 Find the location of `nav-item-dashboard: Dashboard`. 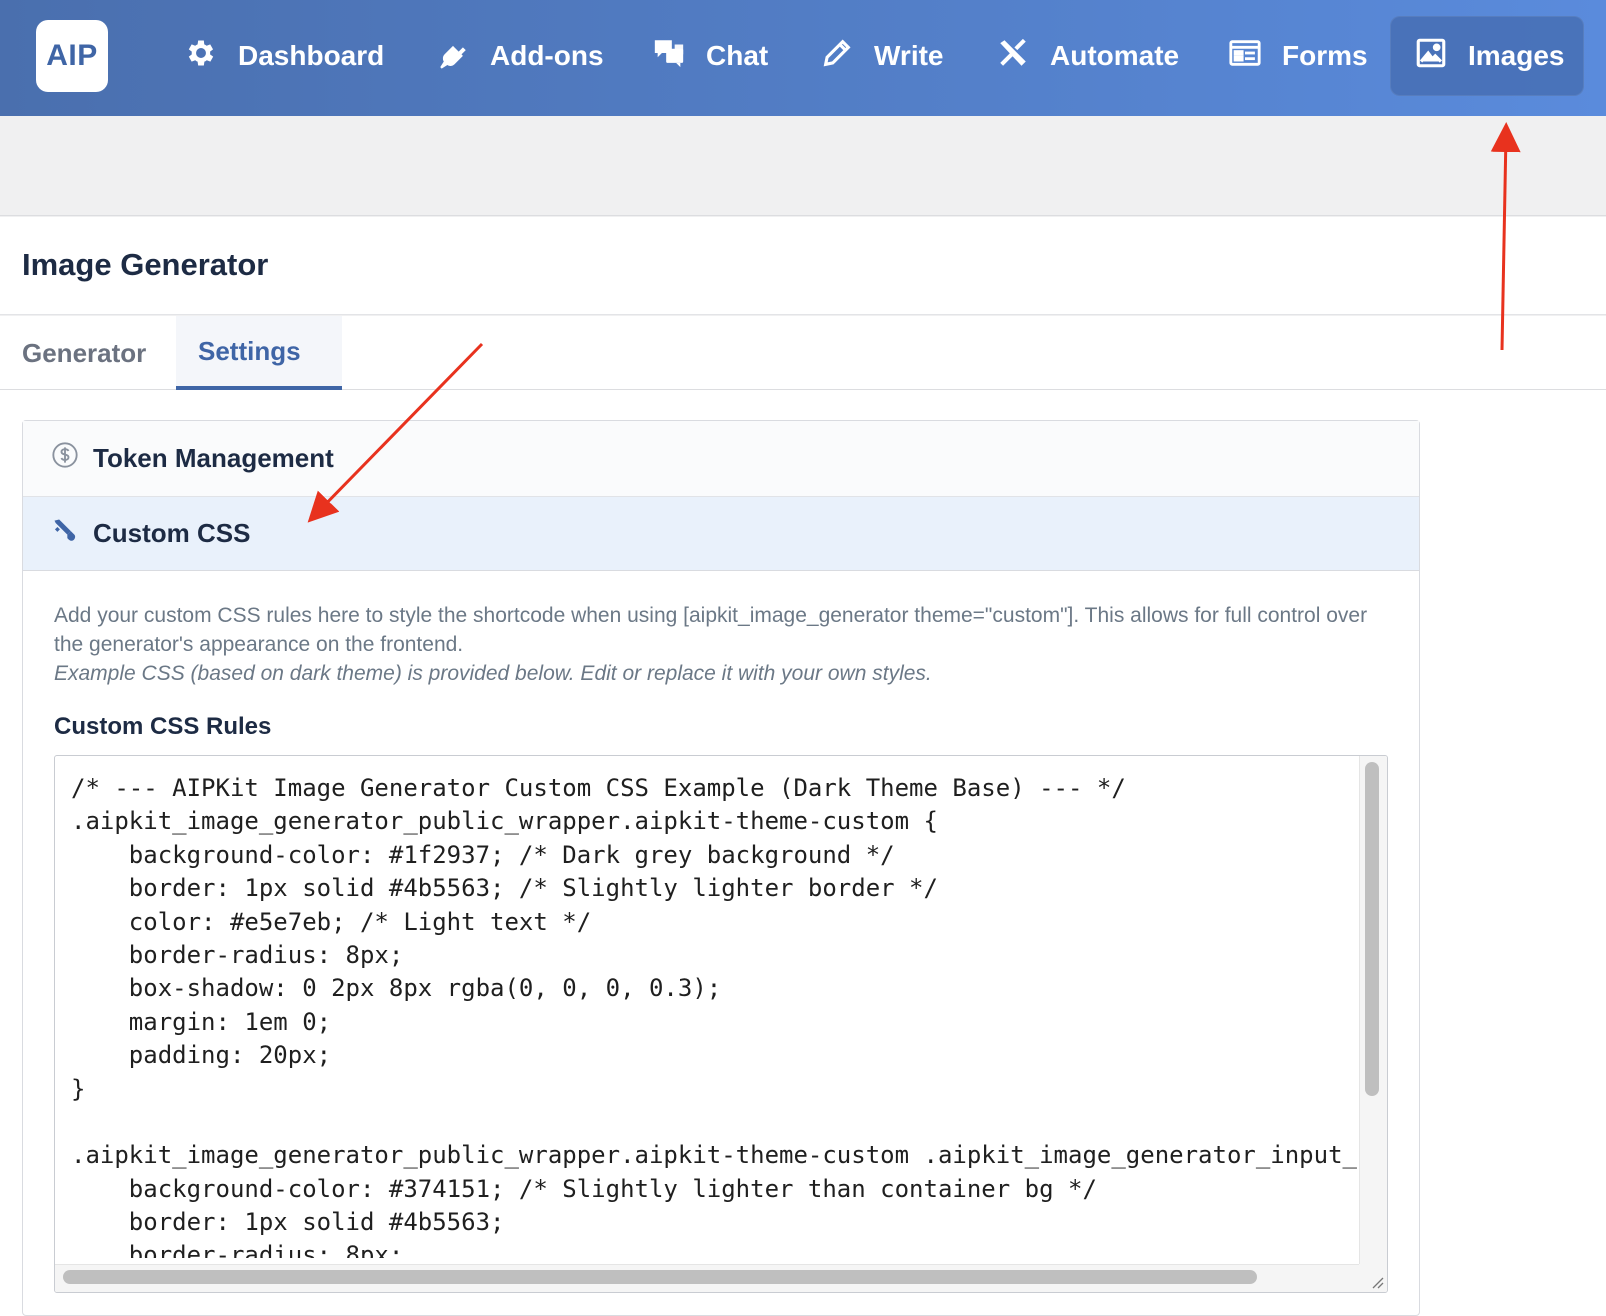

nav-item-dashboard: Dashboard is located at coordinates (284, 56).